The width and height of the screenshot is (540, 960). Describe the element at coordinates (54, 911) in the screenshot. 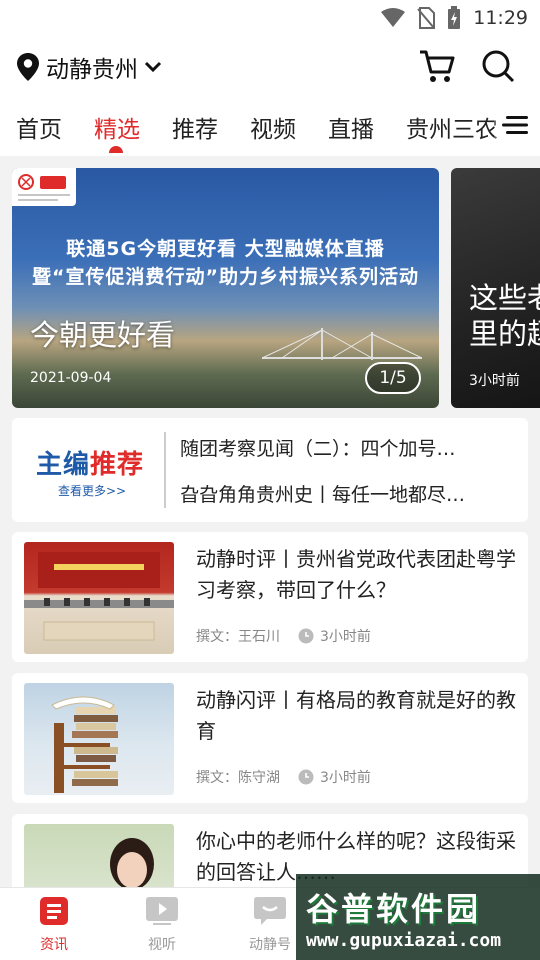

I see `news-icon` at that location.